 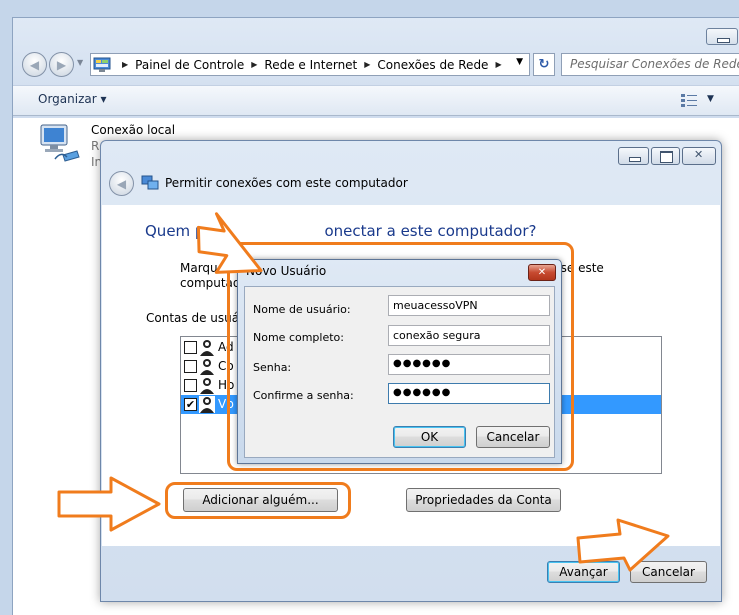 I want to click on breadcrumb-item-control-panel: Painel de Controle, so click(x=189, y=65).